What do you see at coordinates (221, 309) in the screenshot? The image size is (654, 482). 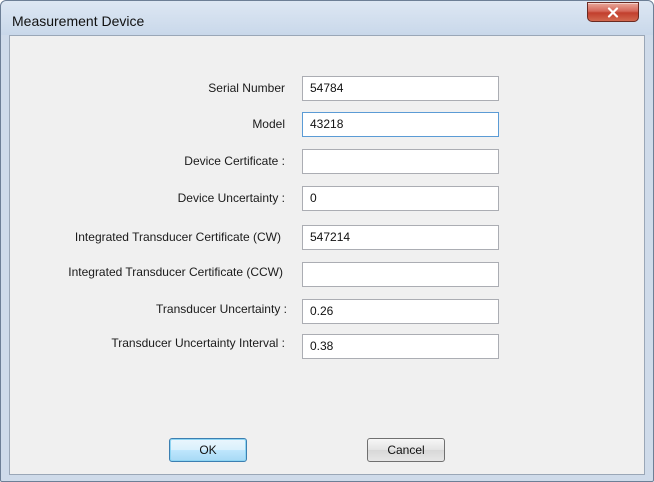 I see `transducer-uncertainty-label: Transducer Uncertainty :` at bounding box center [221, 309].